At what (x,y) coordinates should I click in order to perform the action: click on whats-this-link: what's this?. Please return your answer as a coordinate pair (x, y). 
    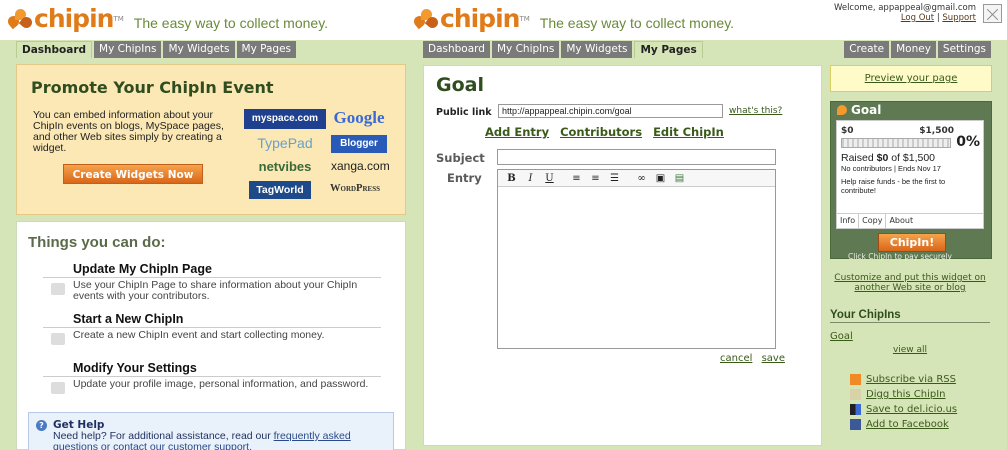
    Looking at the image, I should click on (755, 111).